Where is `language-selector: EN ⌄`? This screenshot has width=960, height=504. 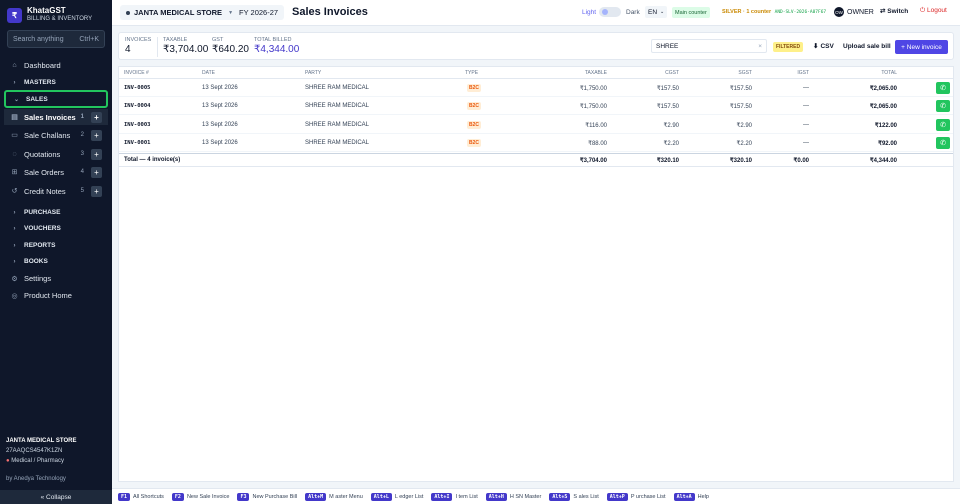 language-selector: EN ⌄ is located at coordinates (656, 12).